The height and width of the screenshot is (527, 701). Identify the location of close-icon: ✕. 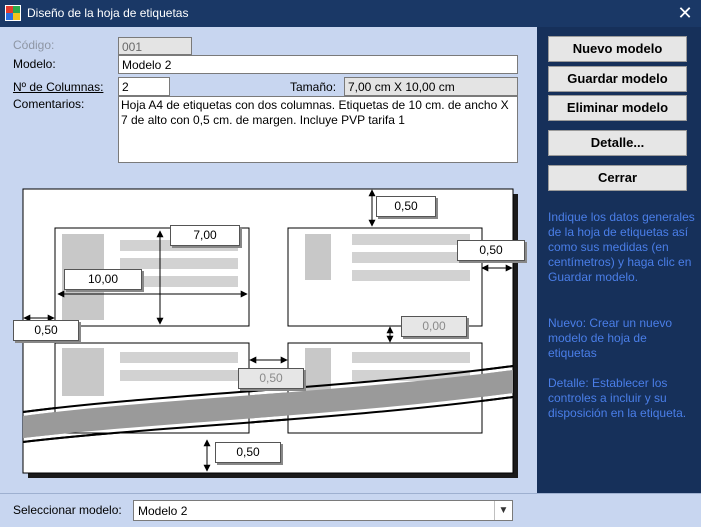
(685, 13).